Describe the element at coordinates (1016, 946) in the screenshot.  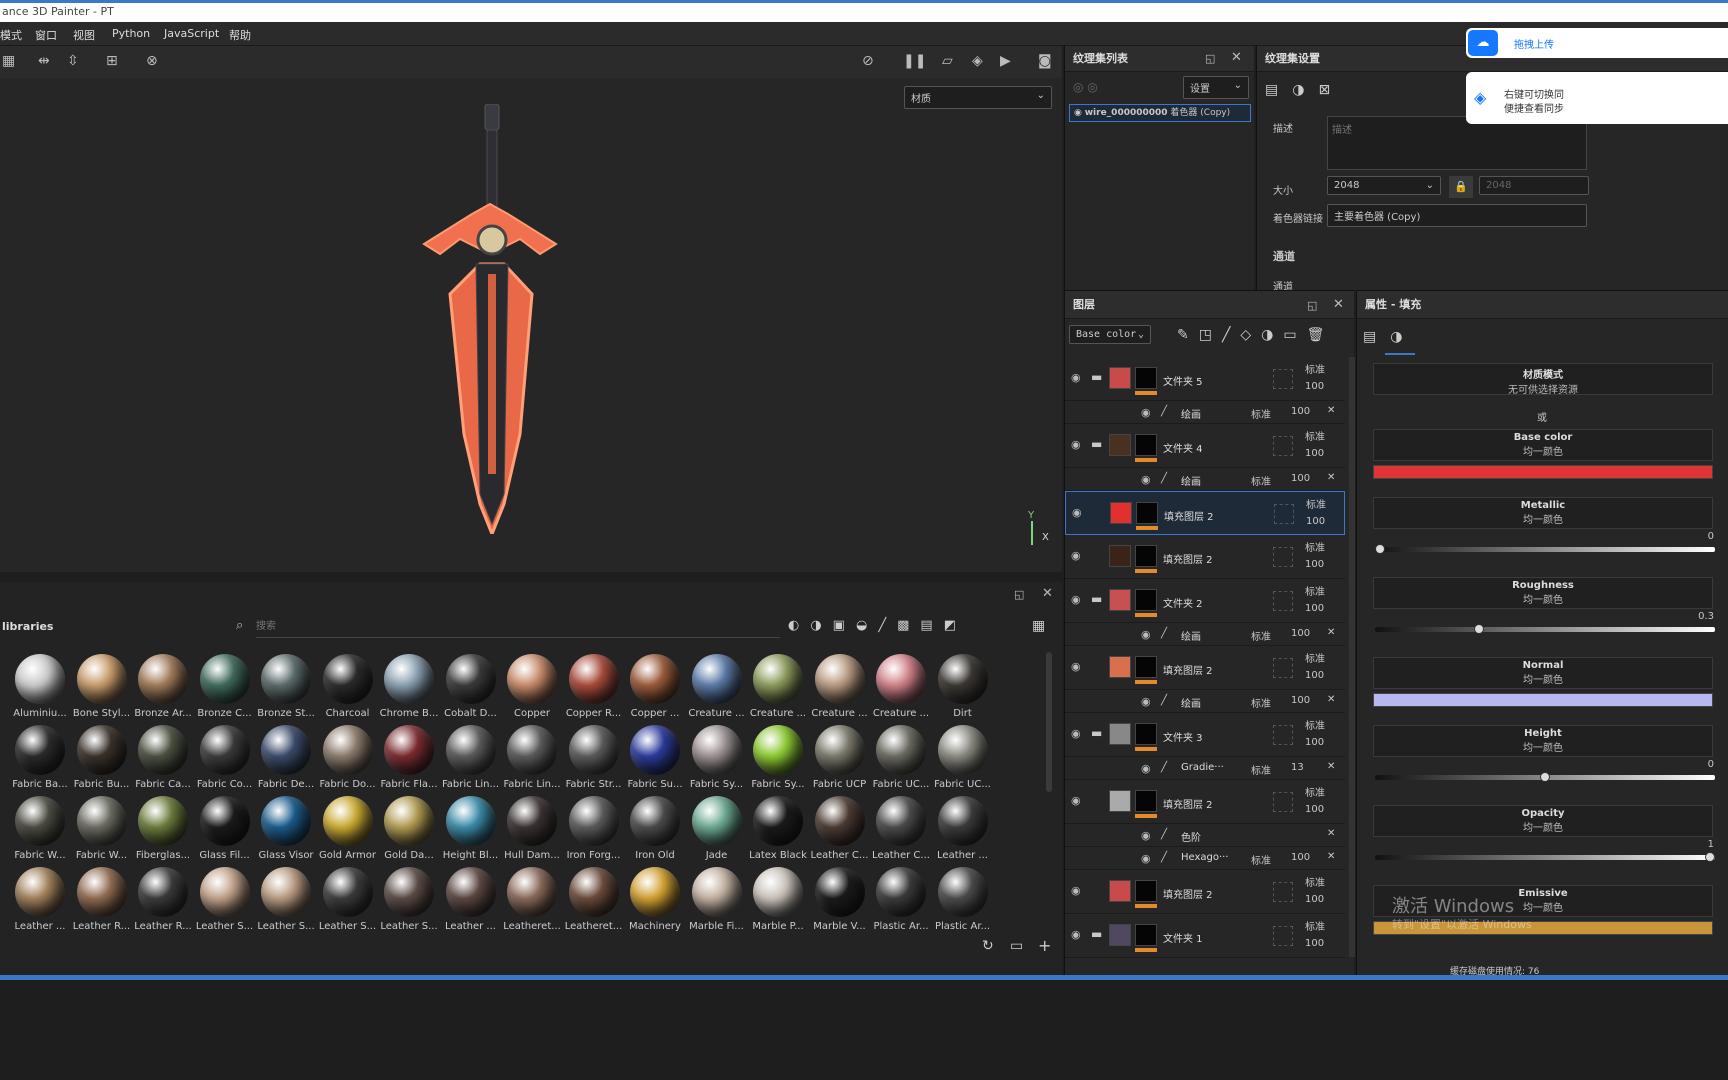
I see `folder-icon: ▭` at that location.